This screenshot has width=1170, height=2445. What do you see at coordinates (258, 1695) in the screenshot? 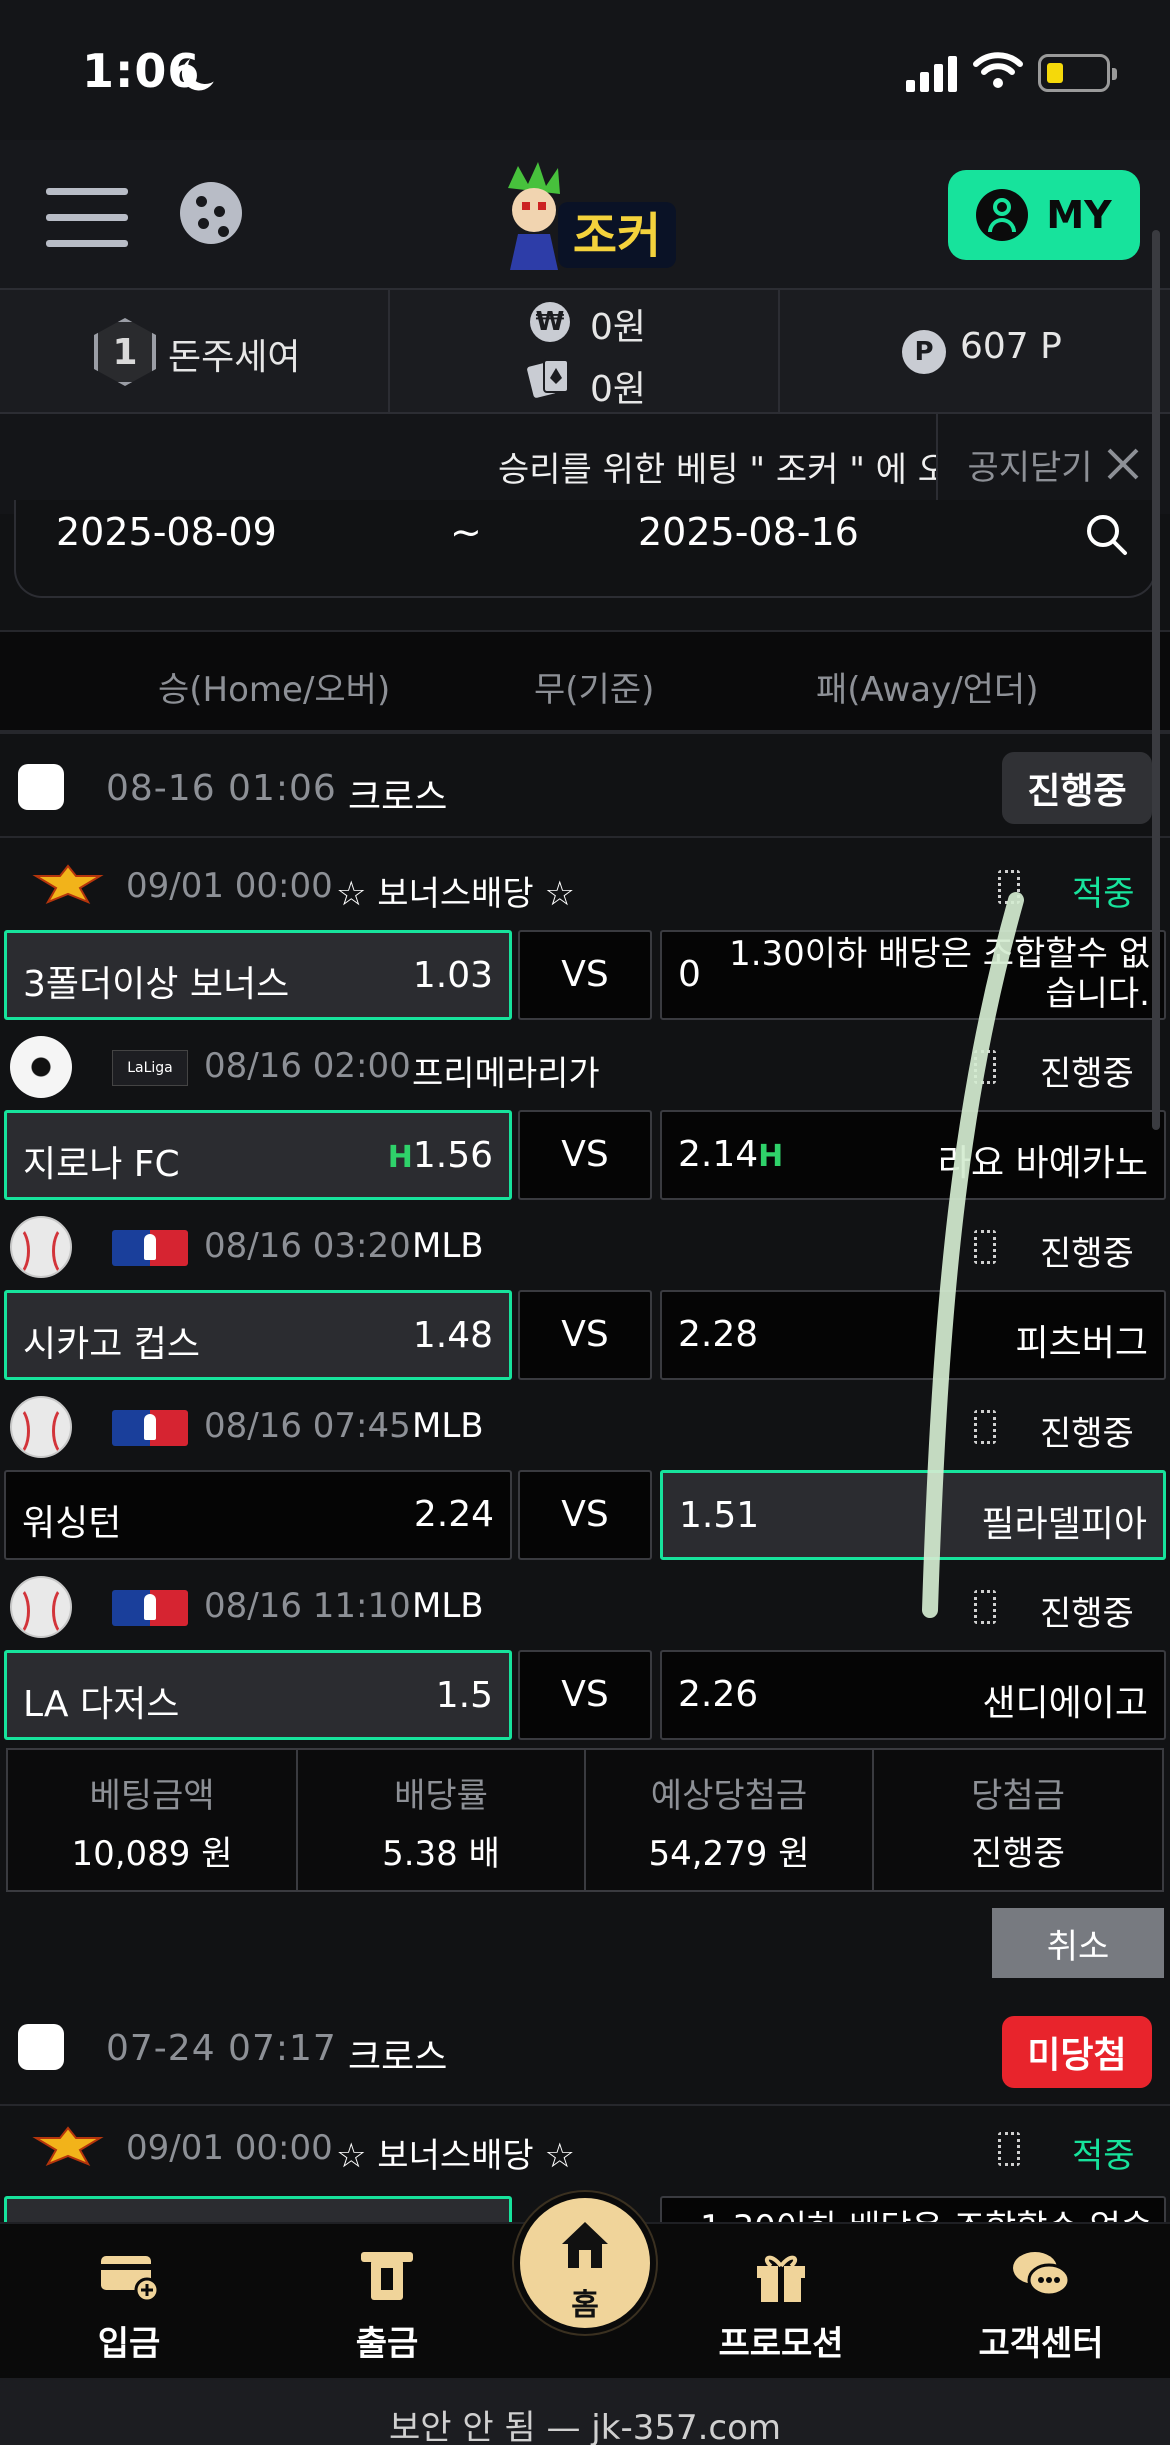
I see `home-odd-button: LA 다저스 1.5` at bounding box center [258, 1695].